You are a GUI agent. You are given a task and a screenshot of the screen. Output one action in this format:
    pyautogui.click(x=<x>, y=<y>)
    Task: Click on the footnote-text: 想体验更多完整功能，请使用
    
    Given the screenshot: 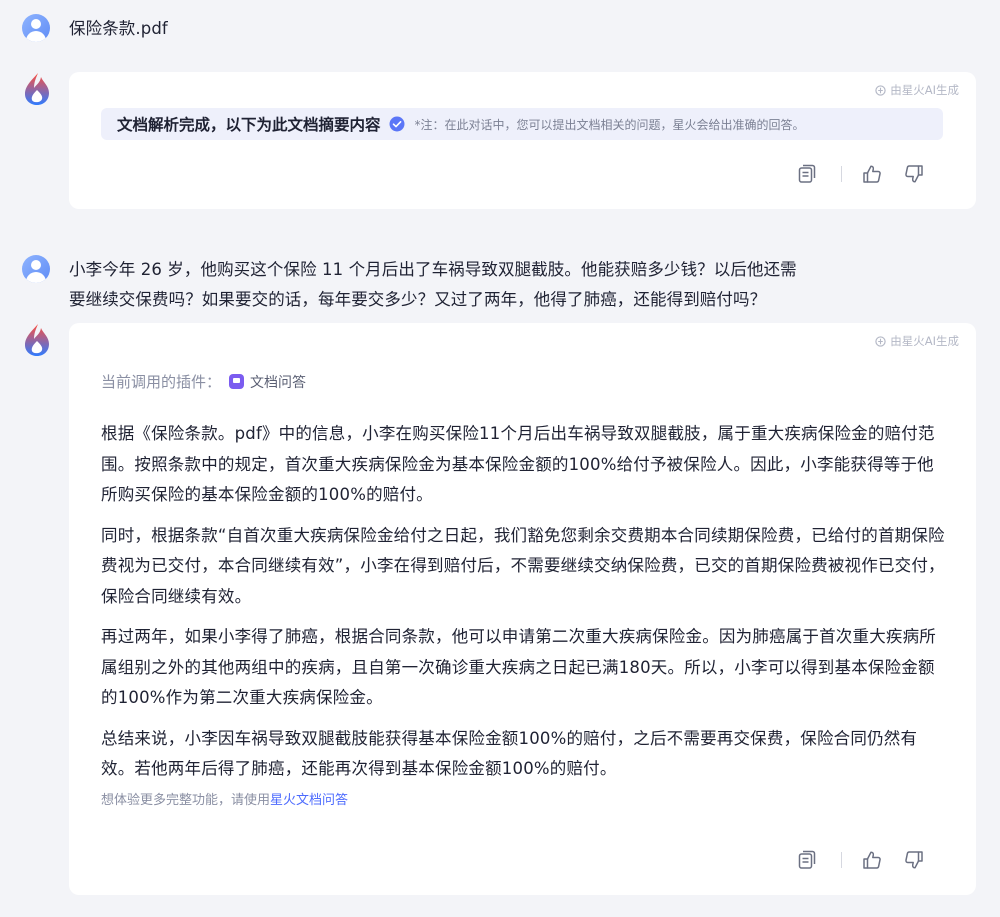 What is the action you would take?
    pyautogui.click(x=186, y=800)
    